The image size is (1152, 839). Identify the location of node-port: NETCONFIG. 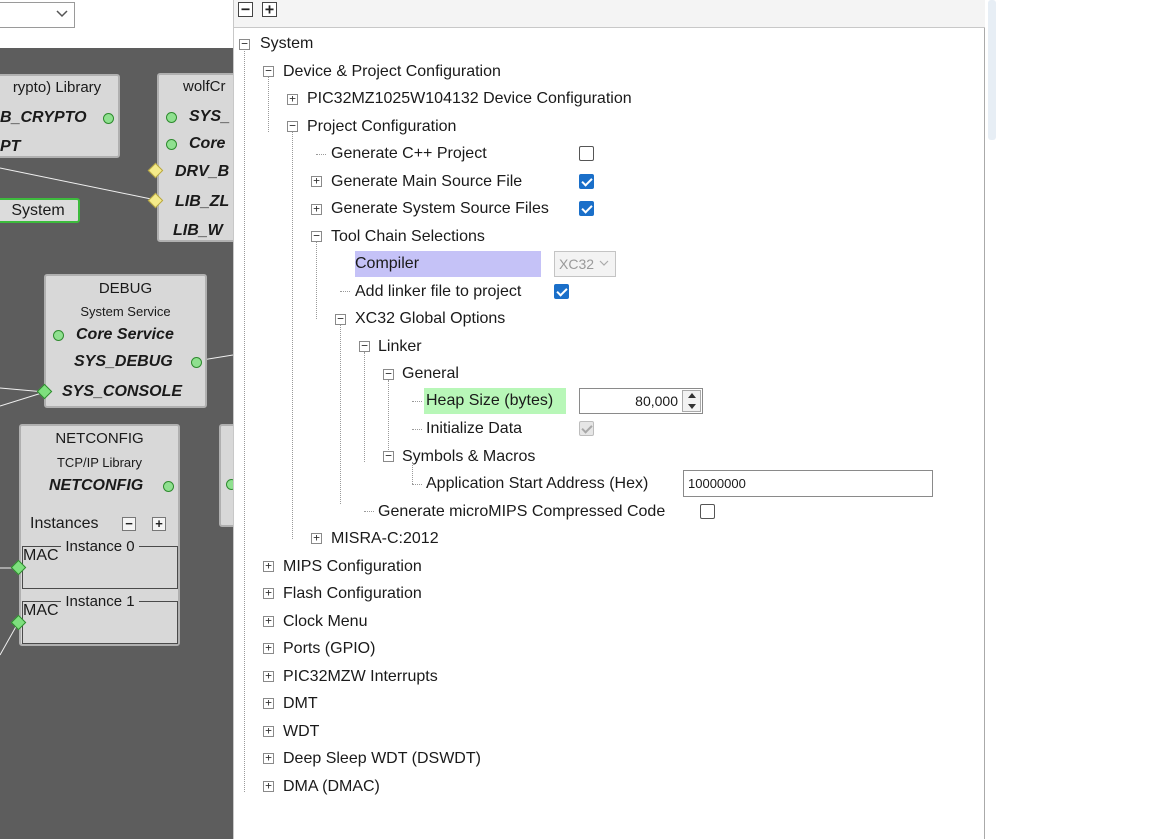
(96, 485).